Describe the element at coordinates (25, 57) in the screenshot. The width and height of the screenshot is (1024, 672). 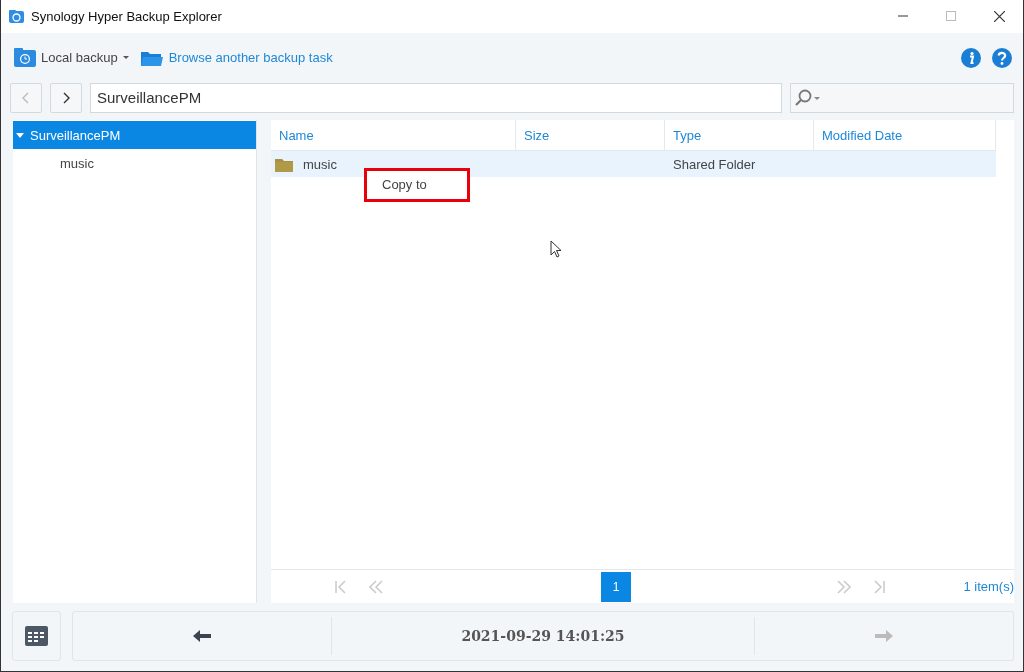
I see `folder-clock-icon` at that location.